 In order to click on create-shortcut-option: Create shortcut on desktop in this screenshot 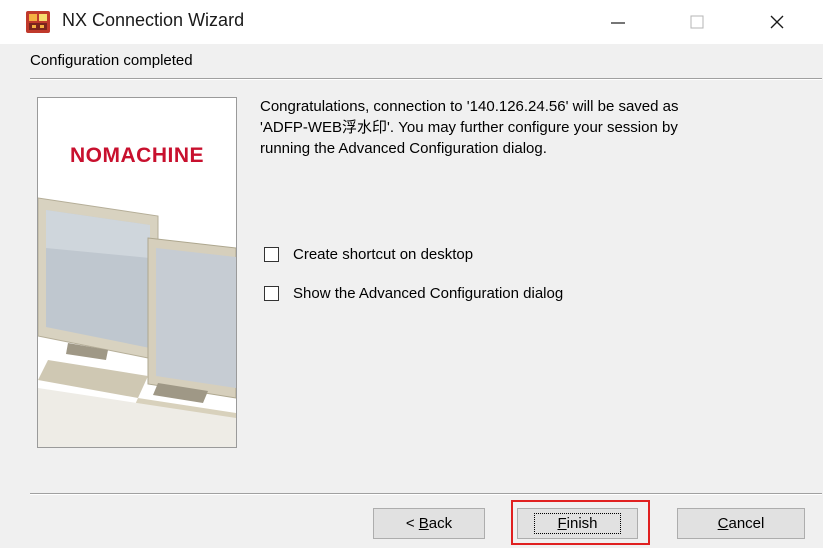, I will do `click(368, 254)`.